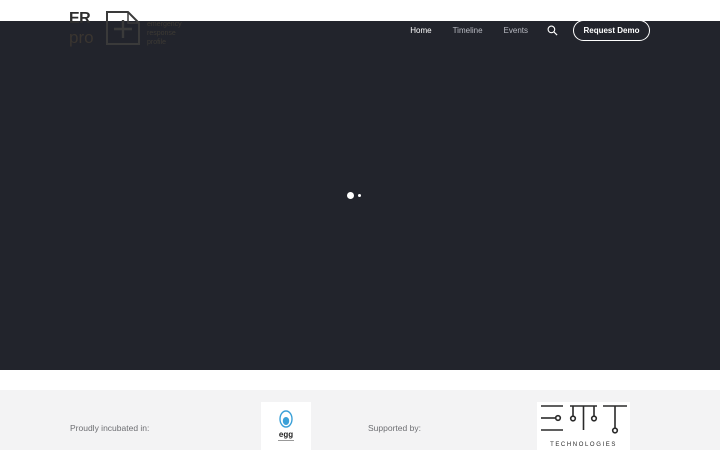 The image size is (720, 450). I want to click on egg-logo-icon: egg, so click(286, 425).